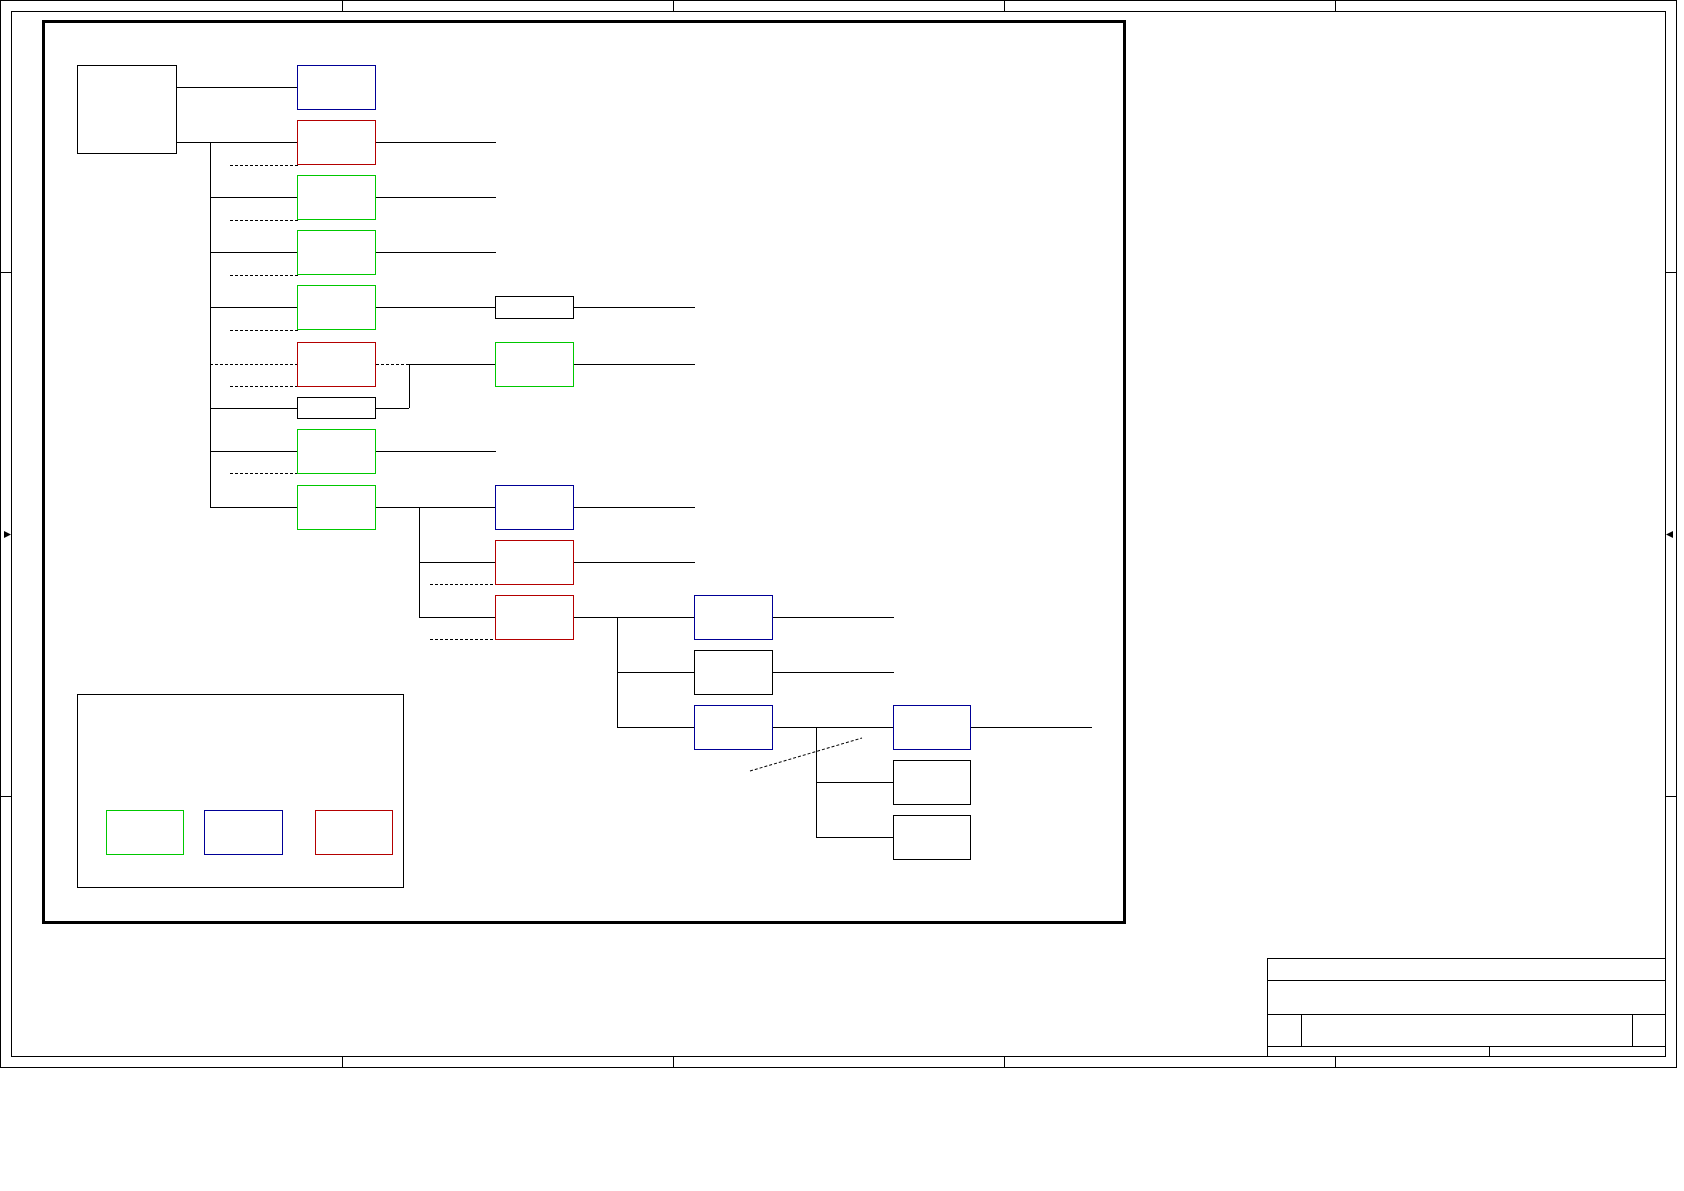 This screenshot has height=1191, width=1684. What do you see at coordinates (1669, 534) in the screenshot?
I see `centering-arrow-right` at bounding box center [1669, 534].